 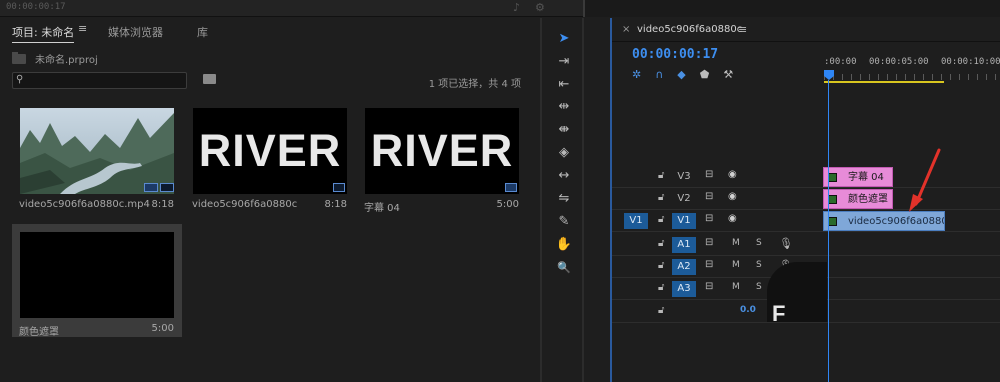 What do you see at coordinates (564, 62) in the screenshot?
I see `track-select-tool-icon: ⇥` at bounding box center [564, 62].